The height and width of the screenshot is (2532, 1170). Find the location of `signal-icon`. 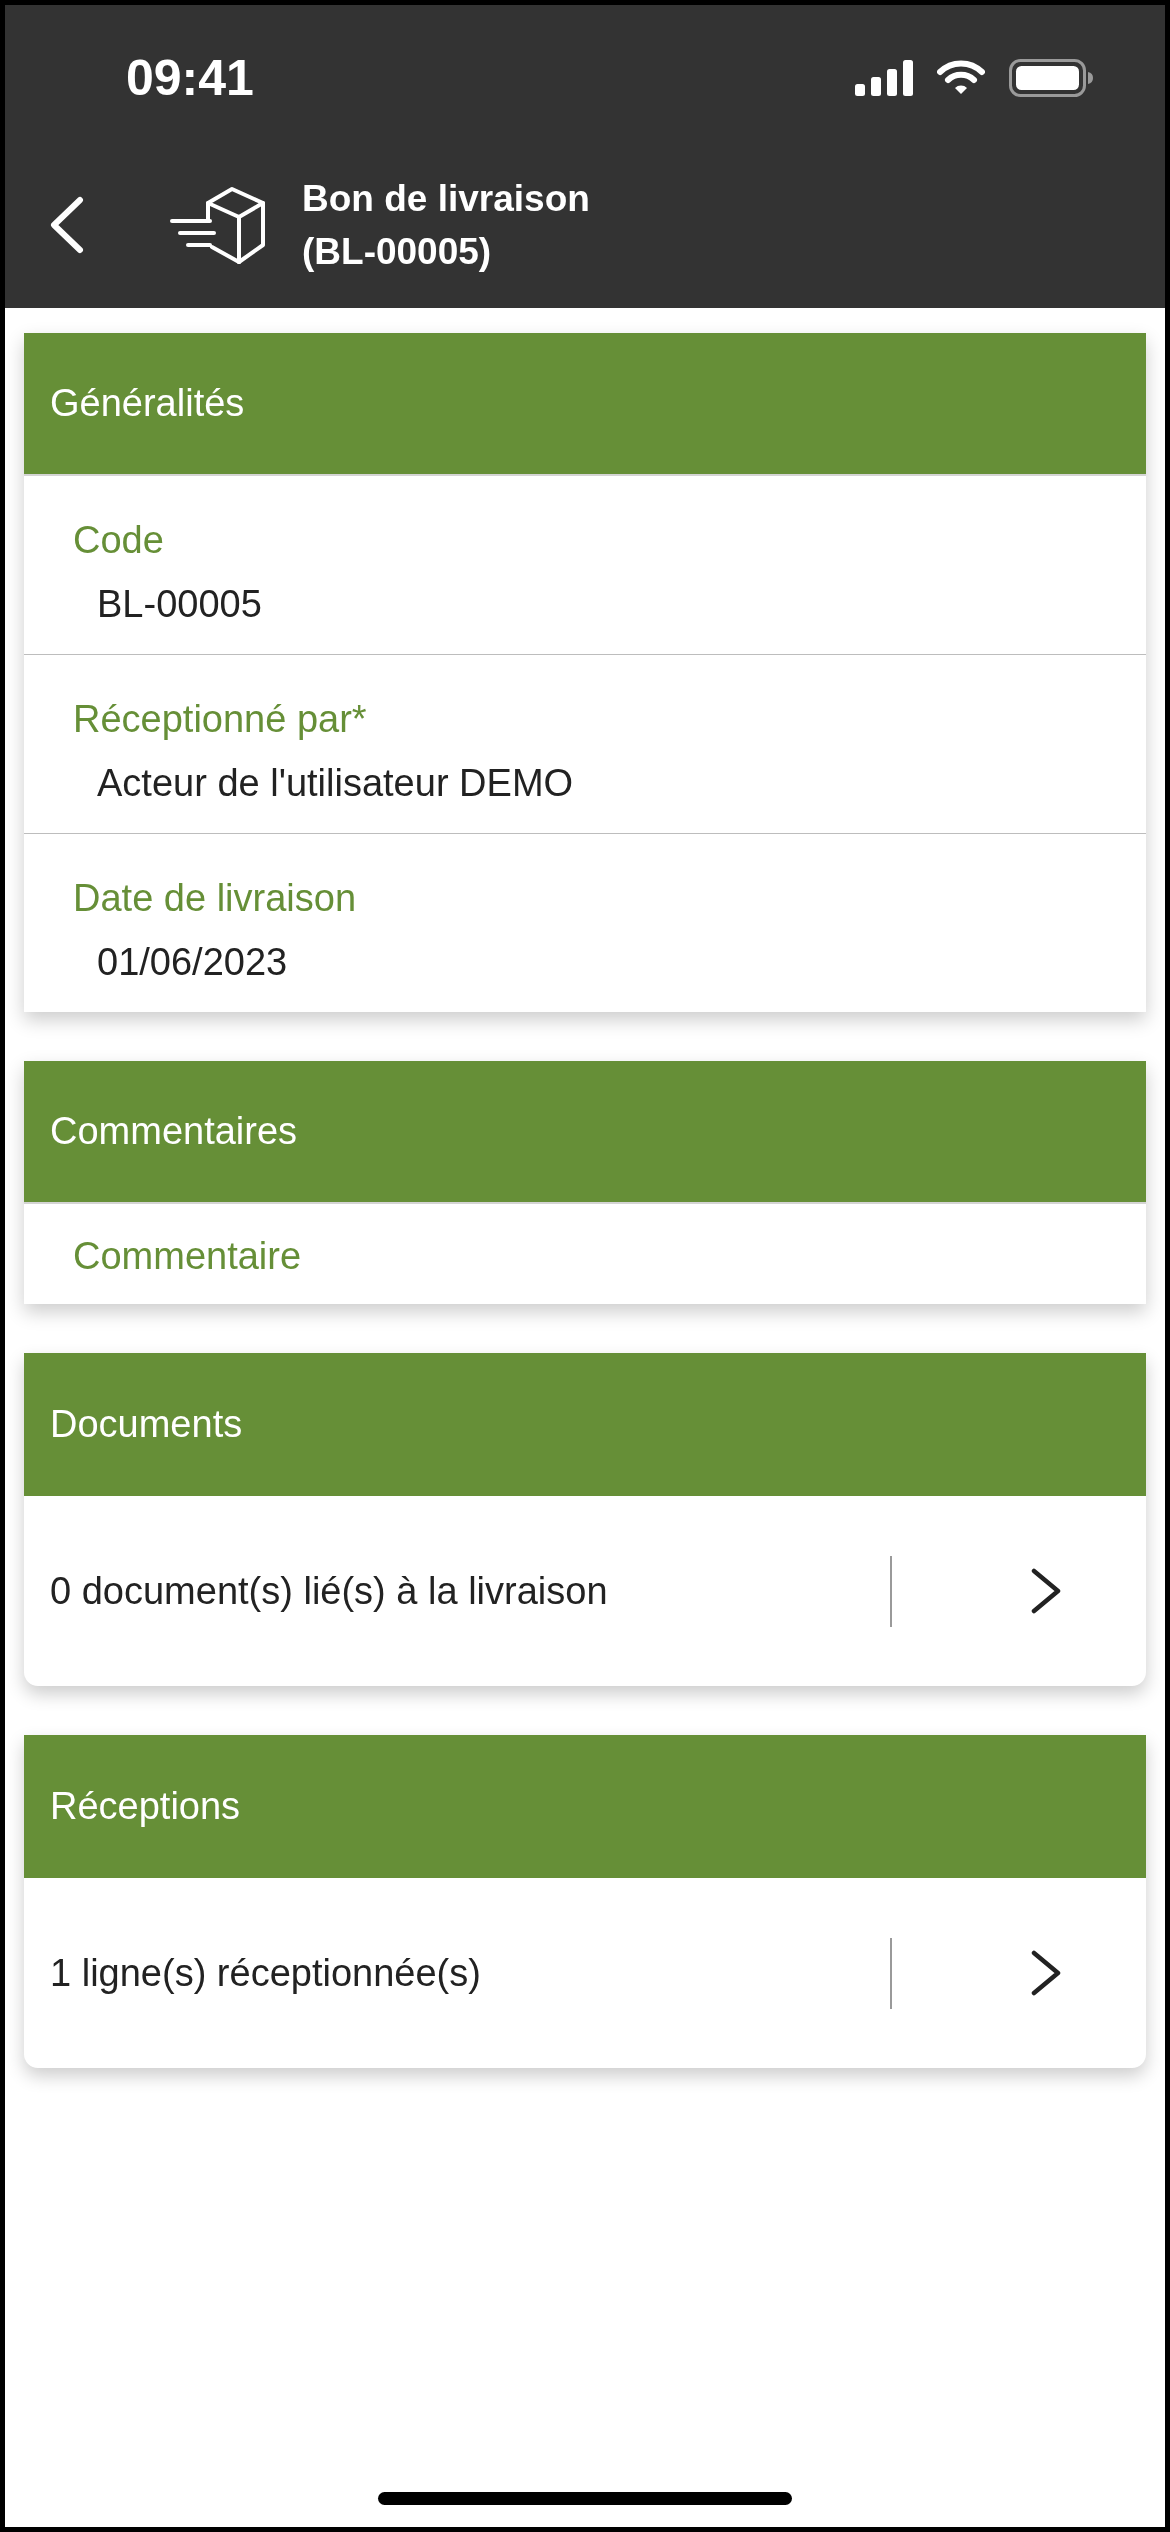

signal-icon is located at coordinates (884, 77).